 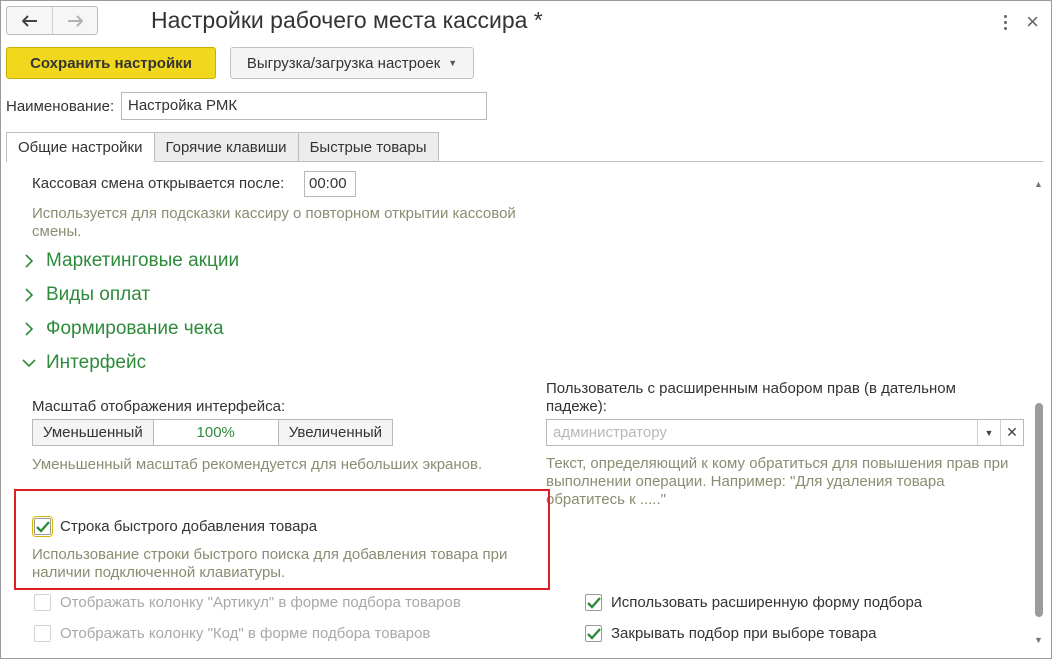 I want to click on scroll-down-icon: ▼, so click(x=1038, y=640).